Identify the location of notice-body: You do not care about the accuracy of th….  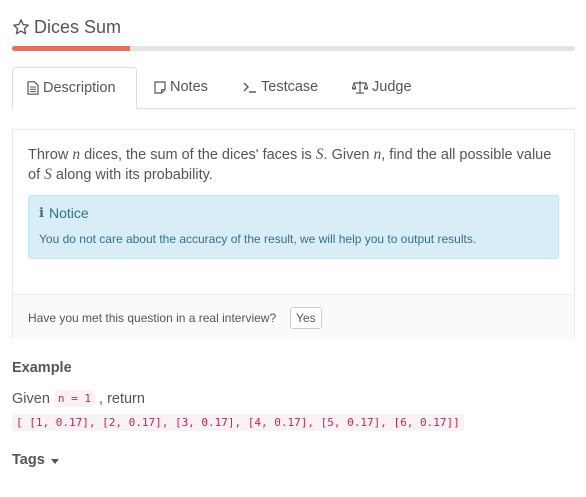
(258, 239).